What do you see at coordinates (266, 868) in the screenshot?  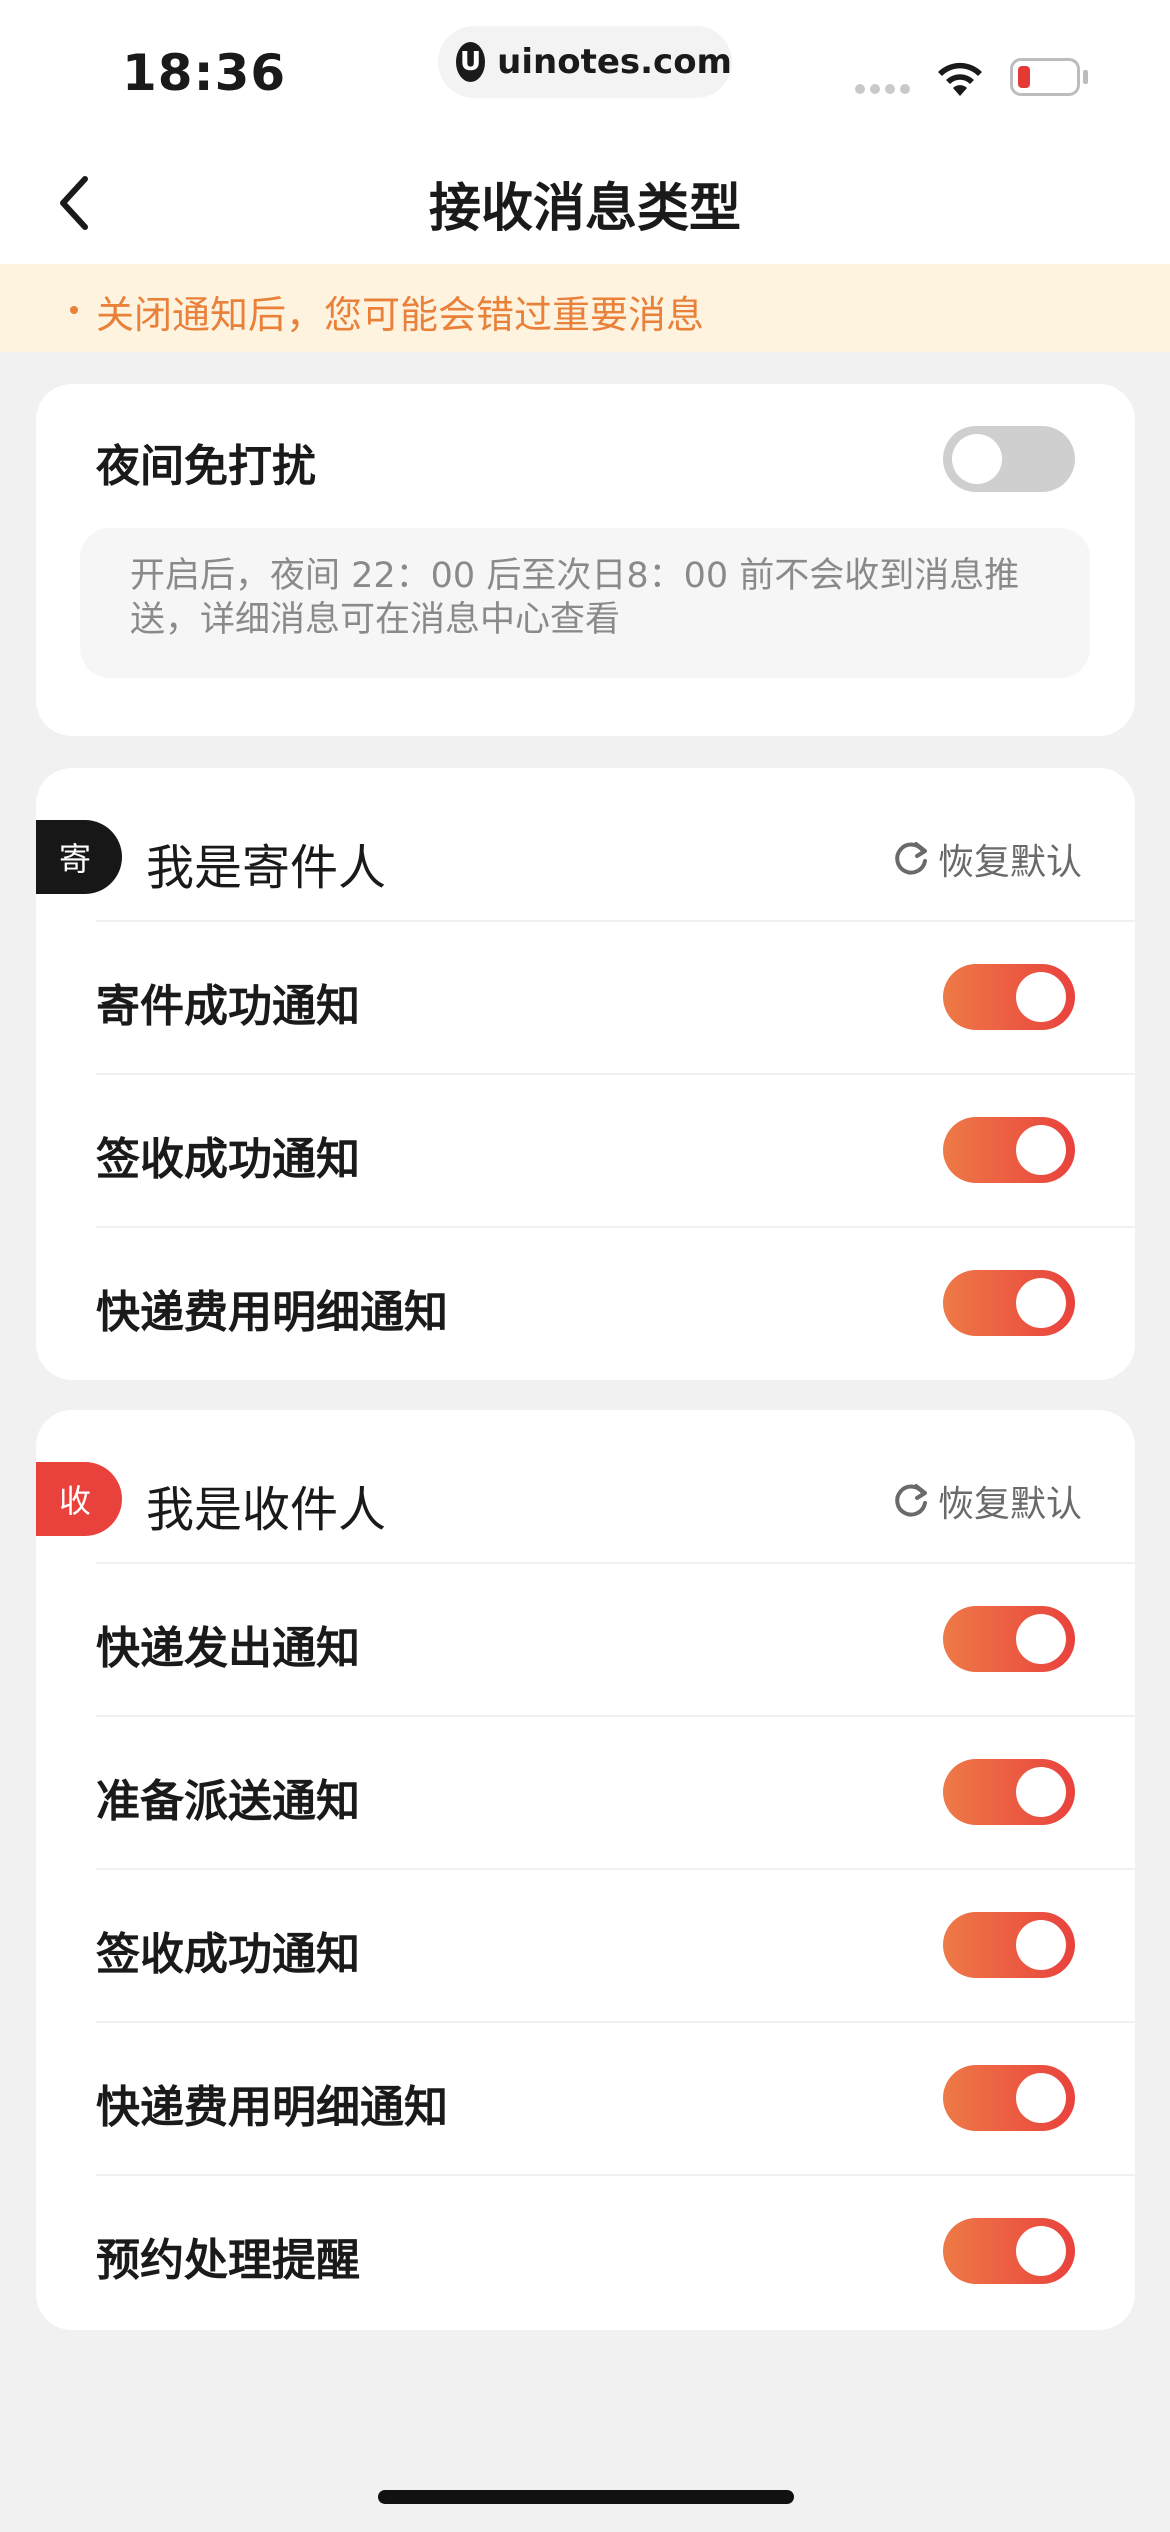 I see `sender-section-title: 我是寄件人` at bounding box center [266, 868].